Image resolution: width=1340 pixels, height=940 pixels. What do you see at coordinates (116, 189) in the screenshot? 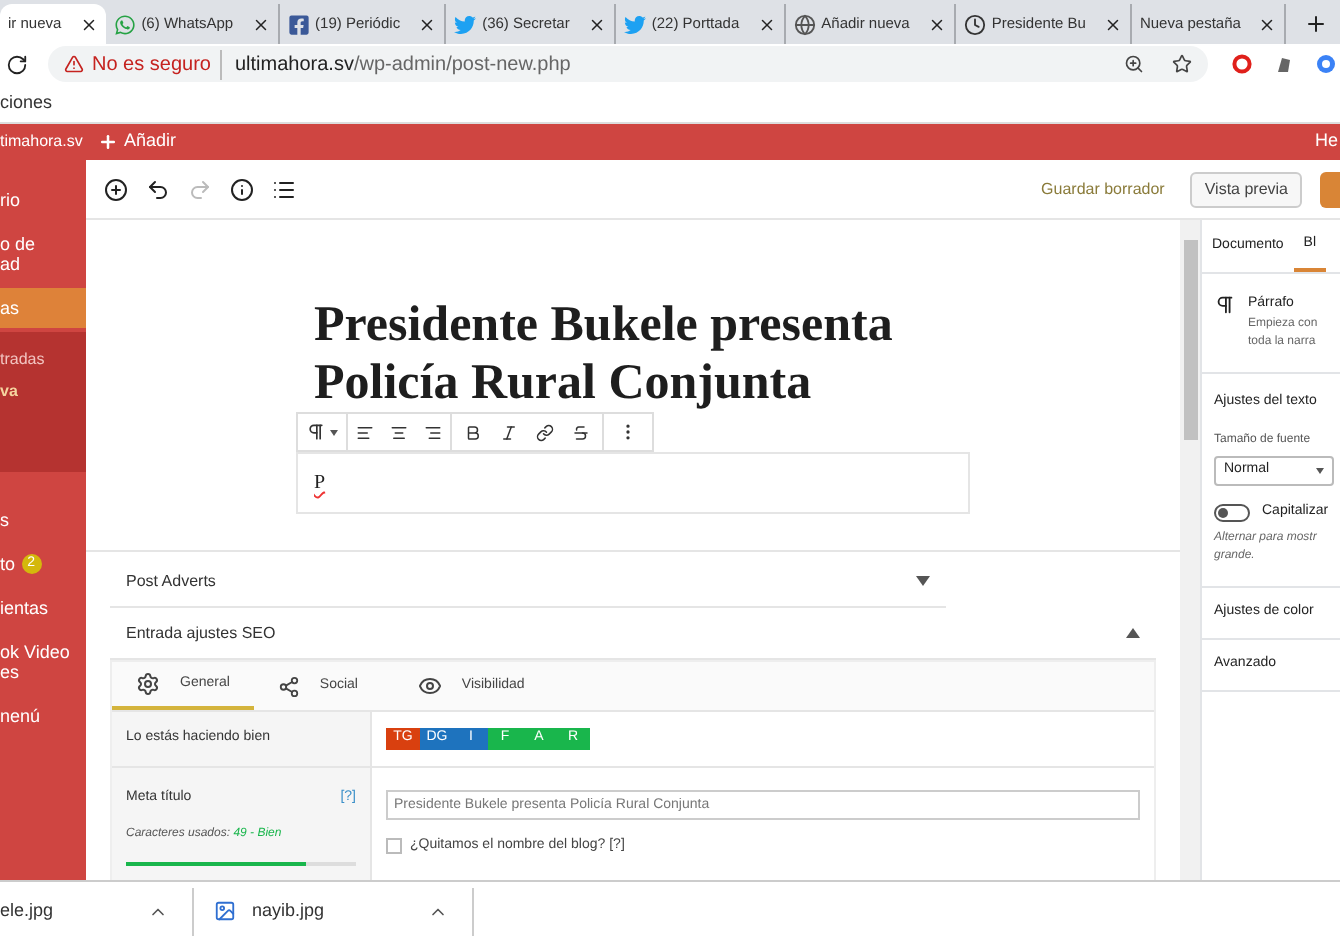
I see `add-block-icon` at bounding box center [116, 189].